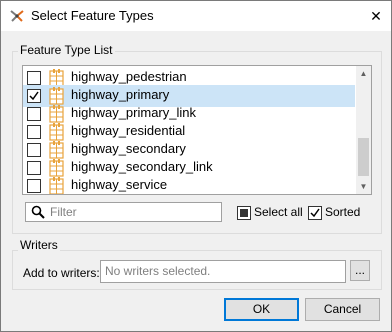  What do you see at coordinates (278, 212) in the screenshot?
I see `select-all-label: Select all` at bounding box center [278, 212].